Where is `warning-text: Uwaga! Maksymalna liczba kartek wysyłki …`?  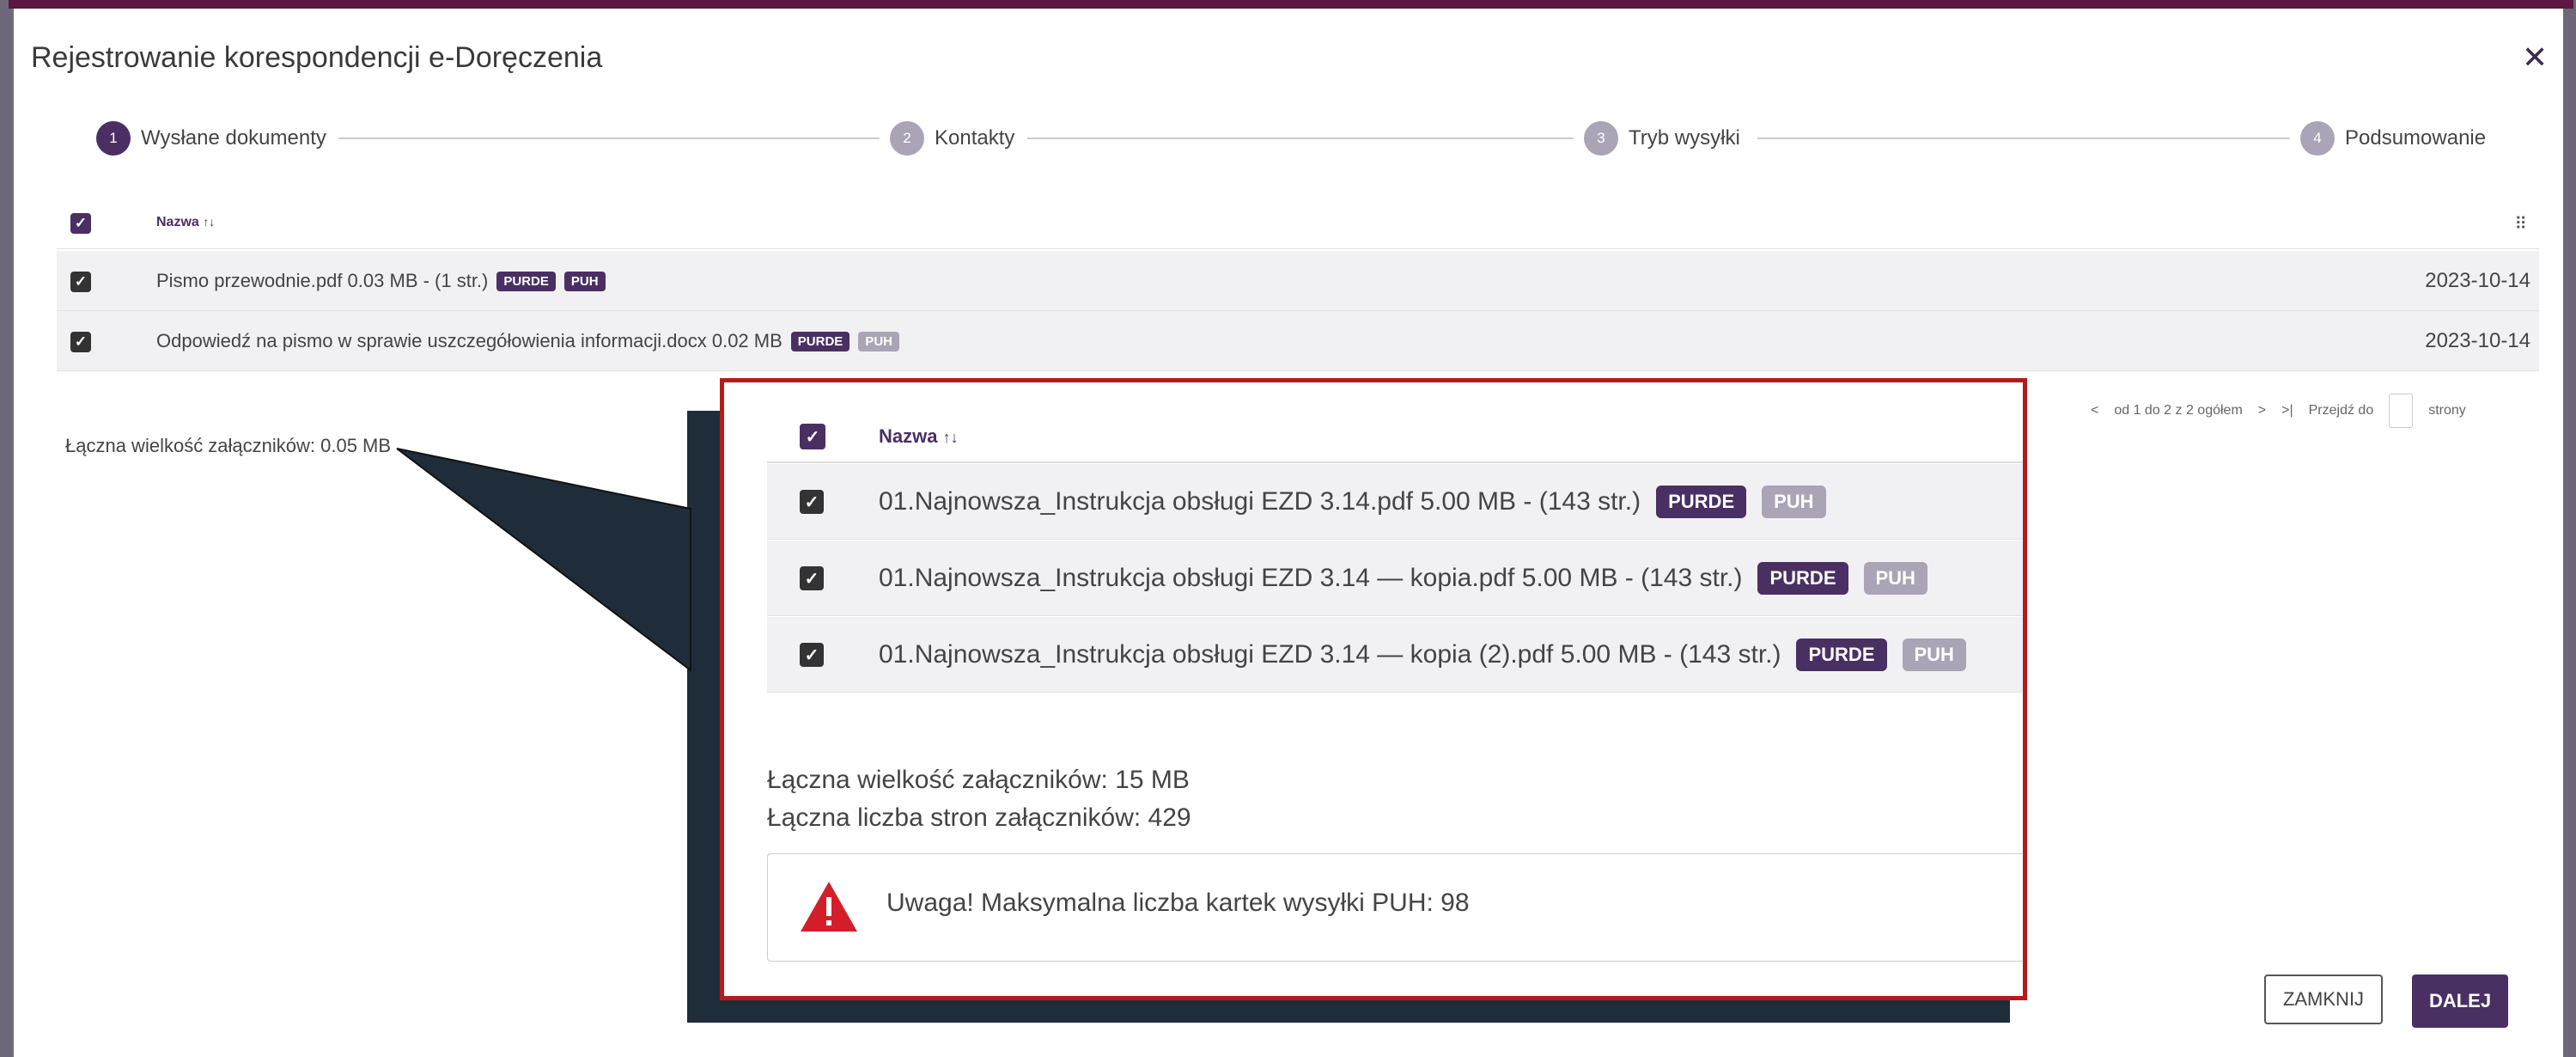 warning-text: Uwaga! Maksymalna liczba kartek wysyłki … is located at coordinates (1178, 903).